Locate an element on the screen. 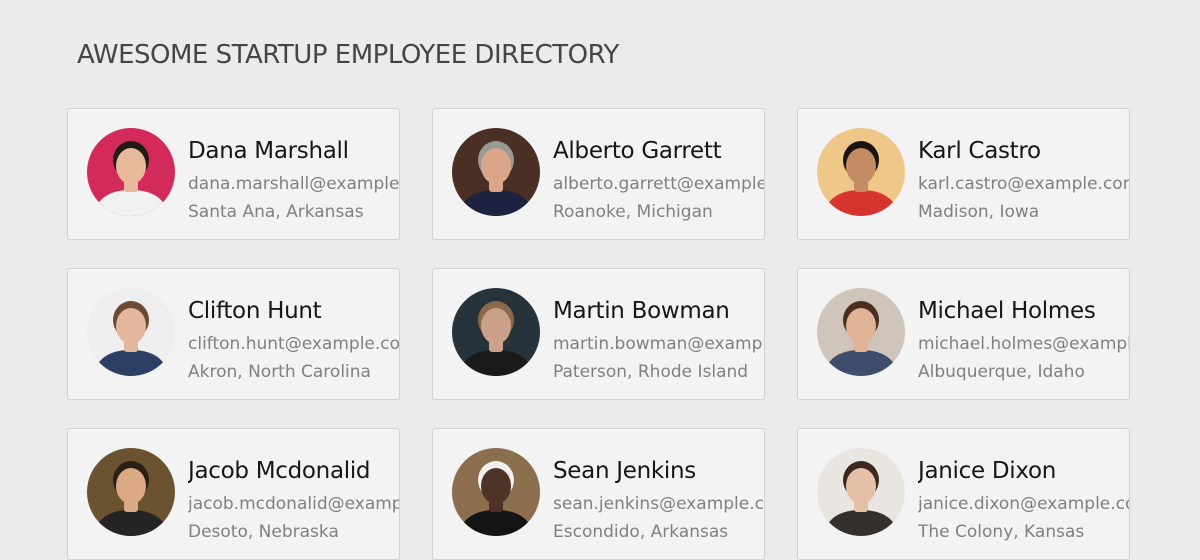 The width and height of the screenshot is (1200, 560). employee-name: Dana Marshall is located at coordinates (268, 151).